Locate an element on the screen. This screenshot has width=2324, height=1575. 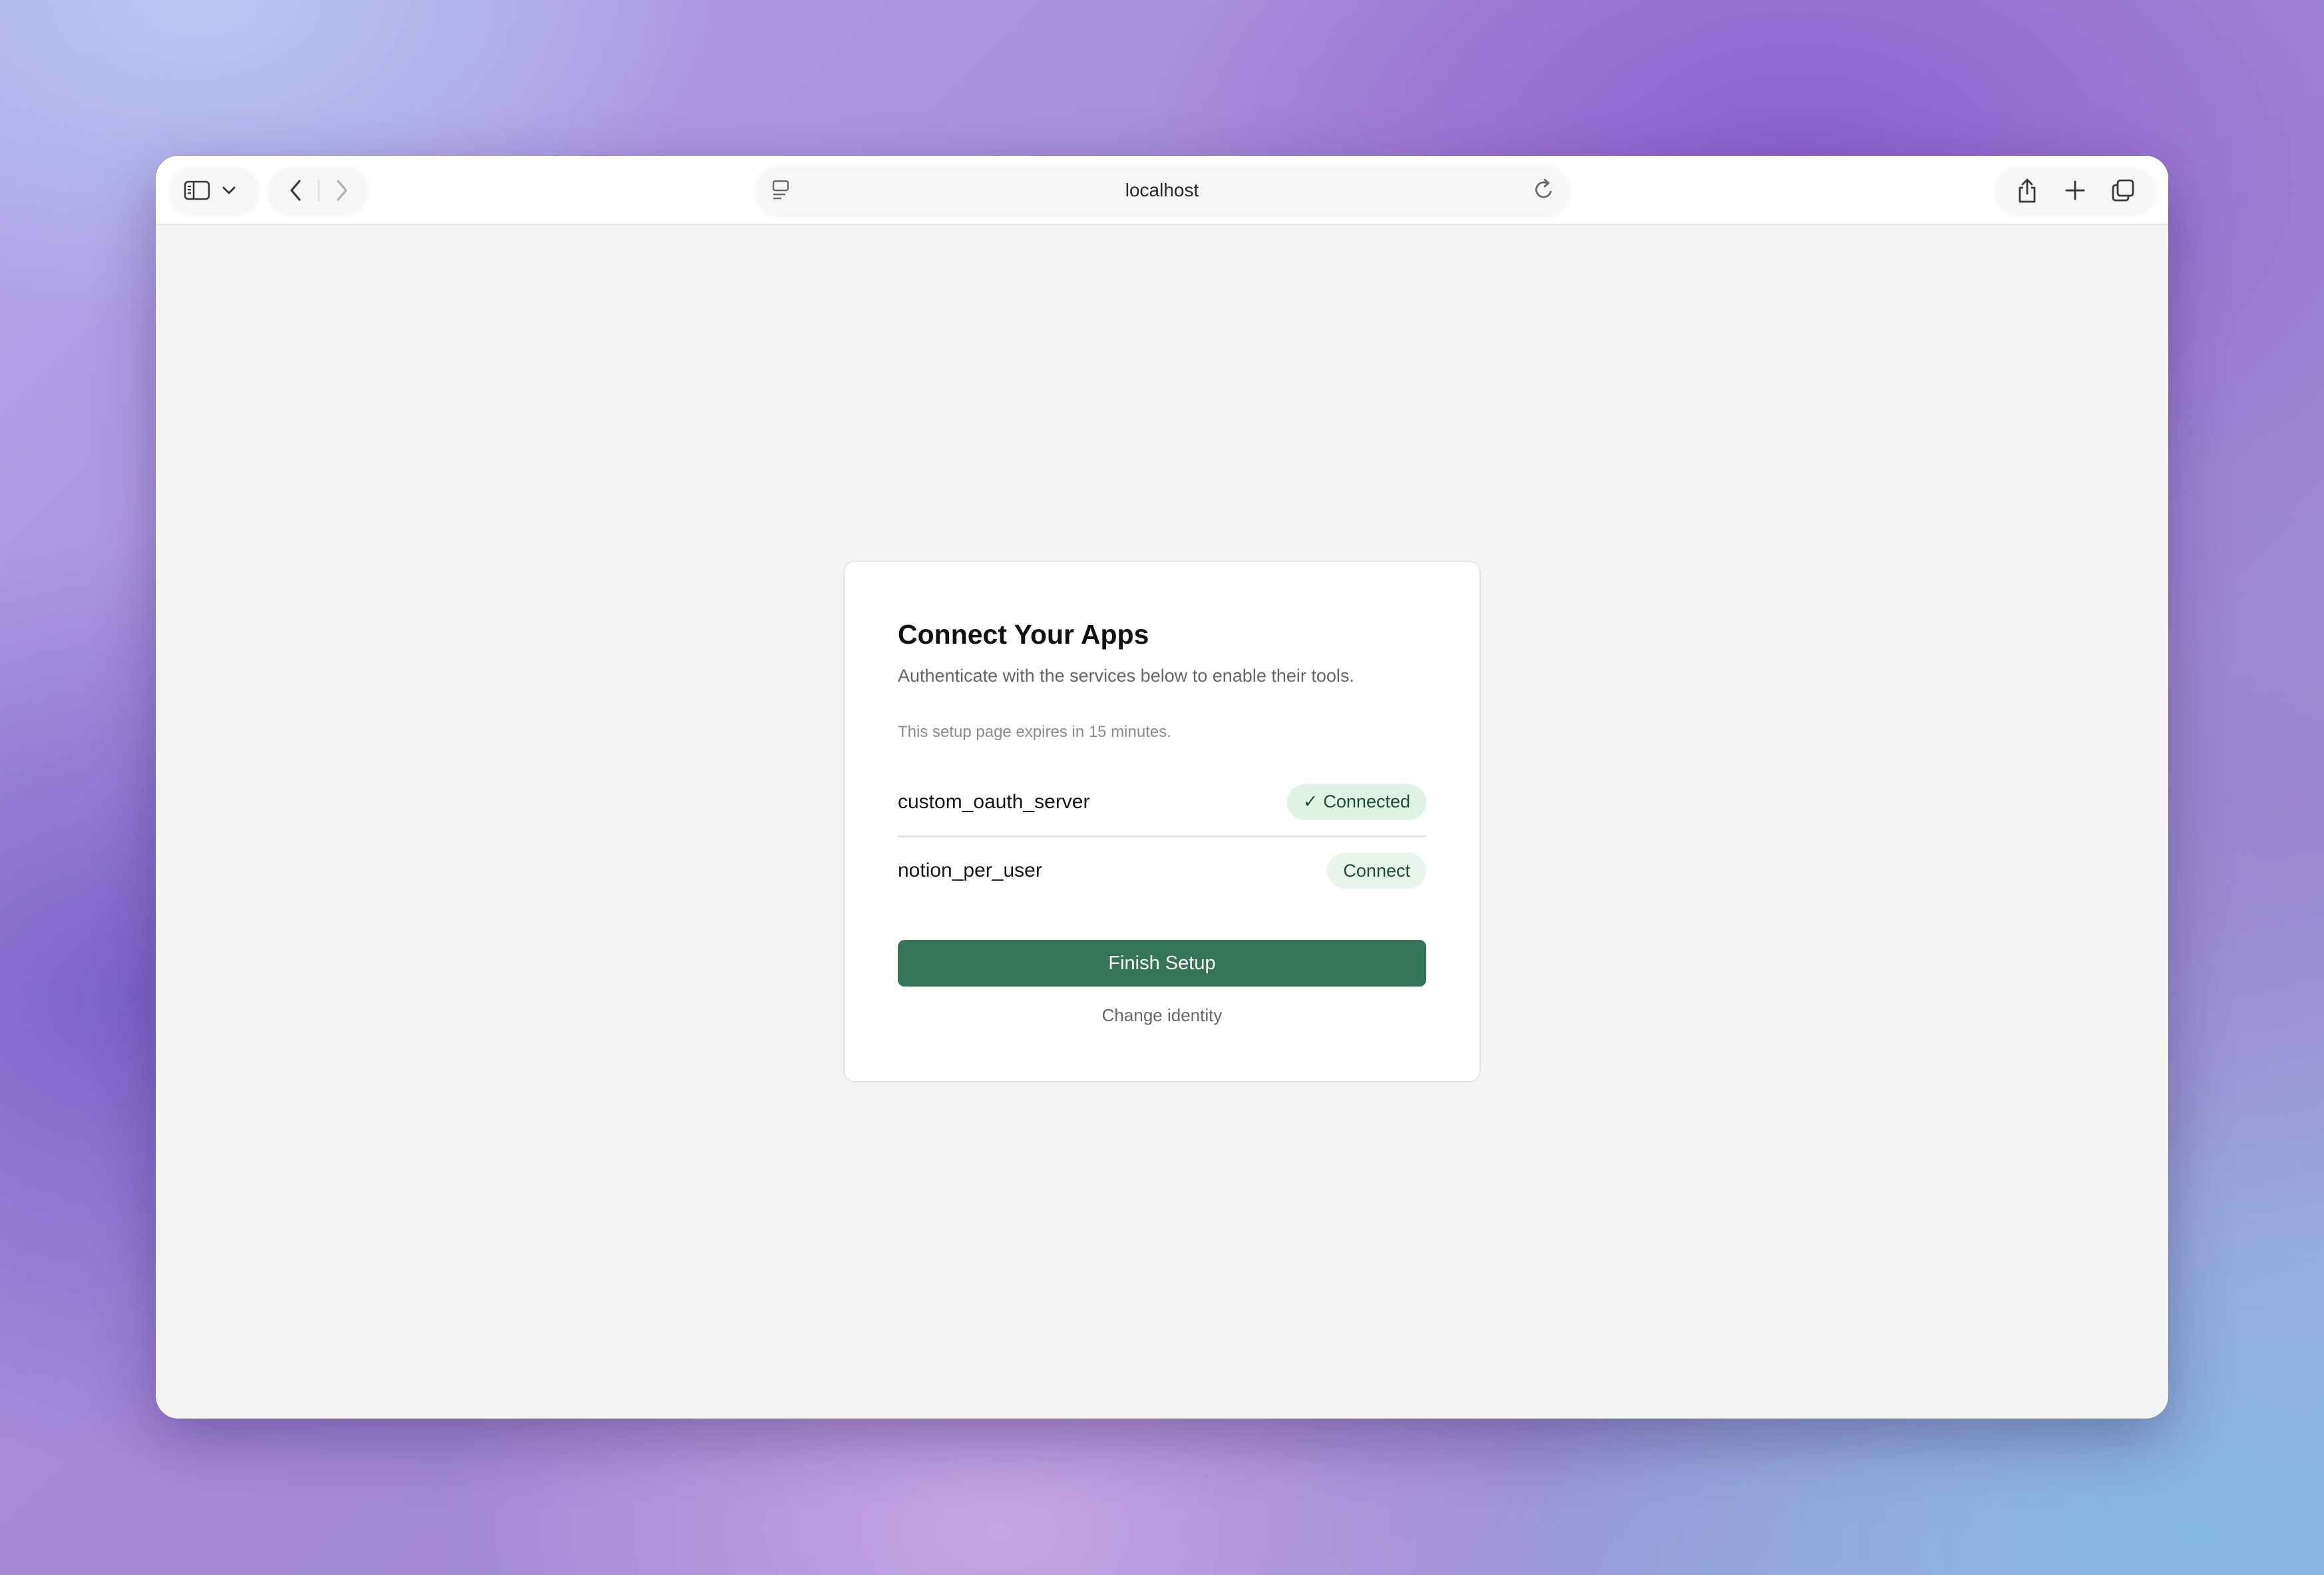
sidebar-icon is located at coordinates (197, 190).